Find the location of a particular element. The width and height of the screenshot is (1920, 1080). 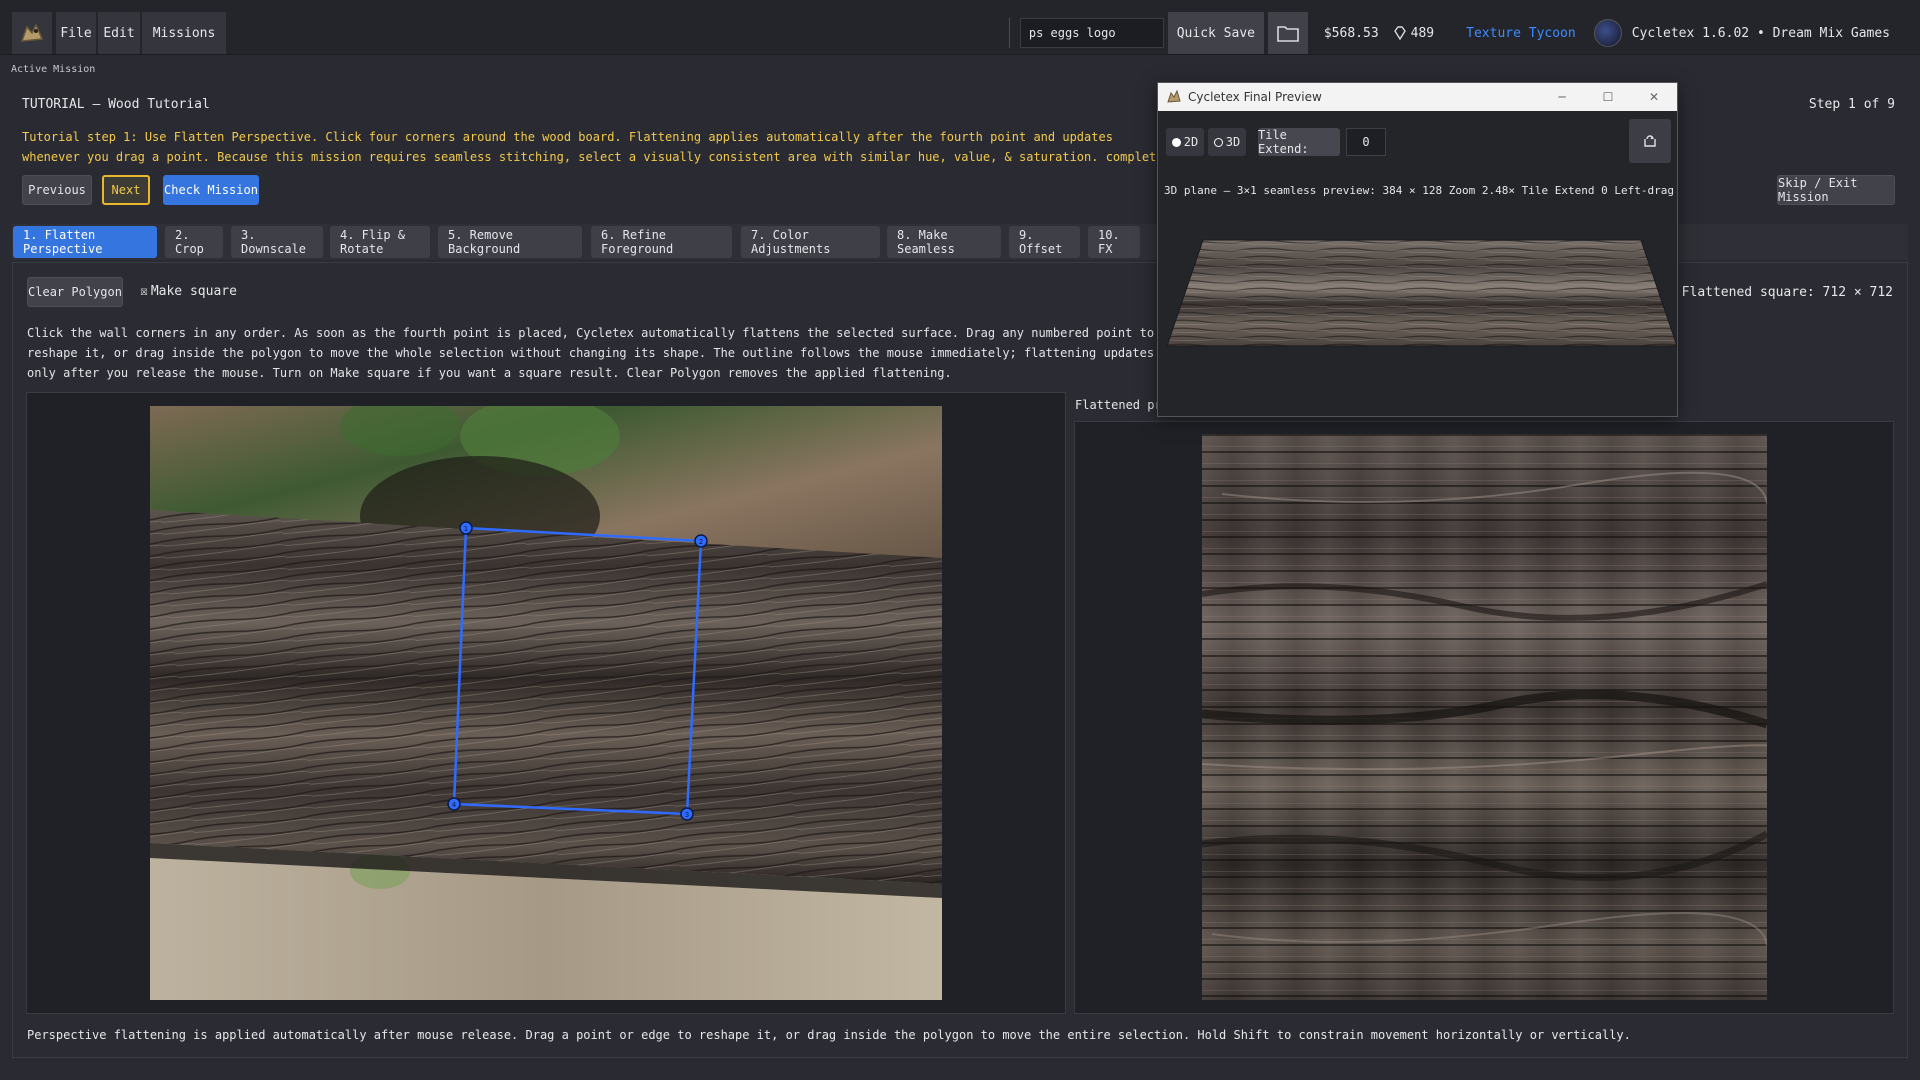

mode-3d-radio: 3D is located at coordinates (1227, 142).